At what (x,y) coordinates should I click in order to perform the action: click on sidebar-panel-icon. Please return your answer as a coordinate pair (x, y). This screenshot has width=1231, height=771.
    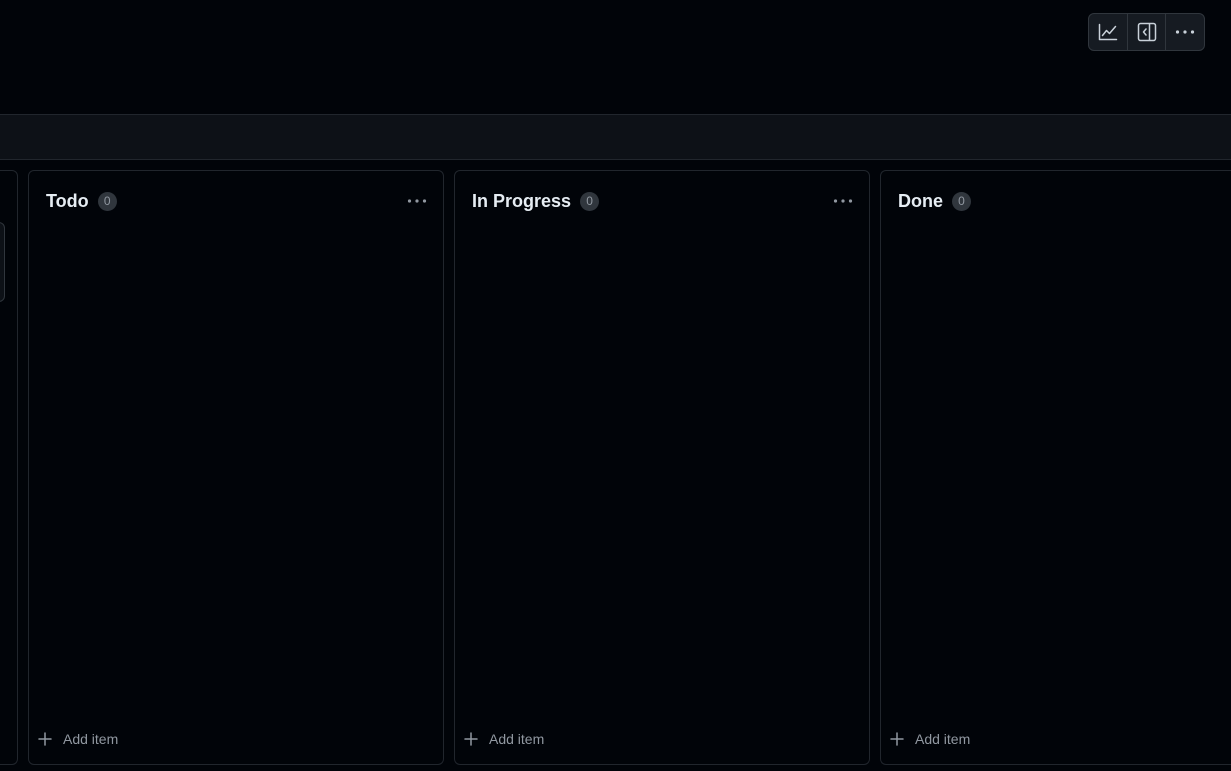
    Looking at the image, I should click on (1146, 32).